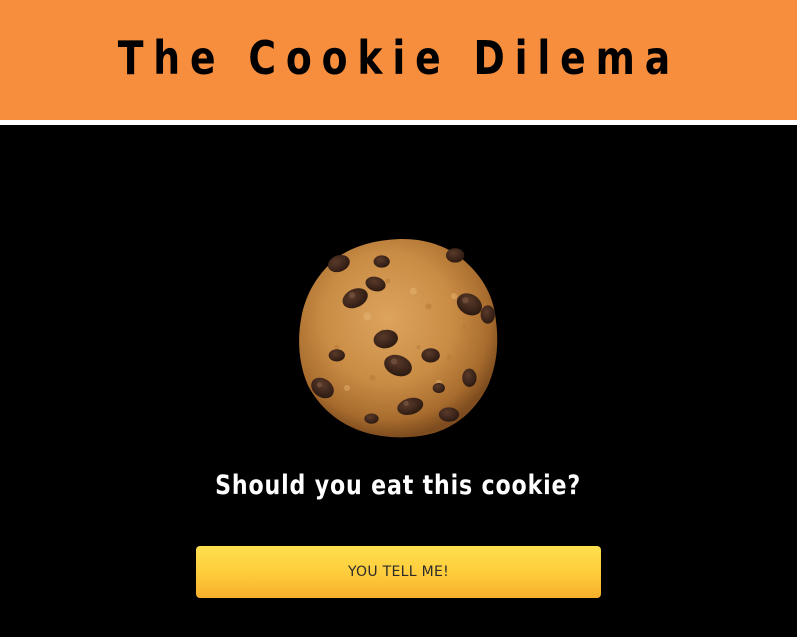 This screenshot has width=797, height=637. I want to click on cookie-image, so click(398, 337).